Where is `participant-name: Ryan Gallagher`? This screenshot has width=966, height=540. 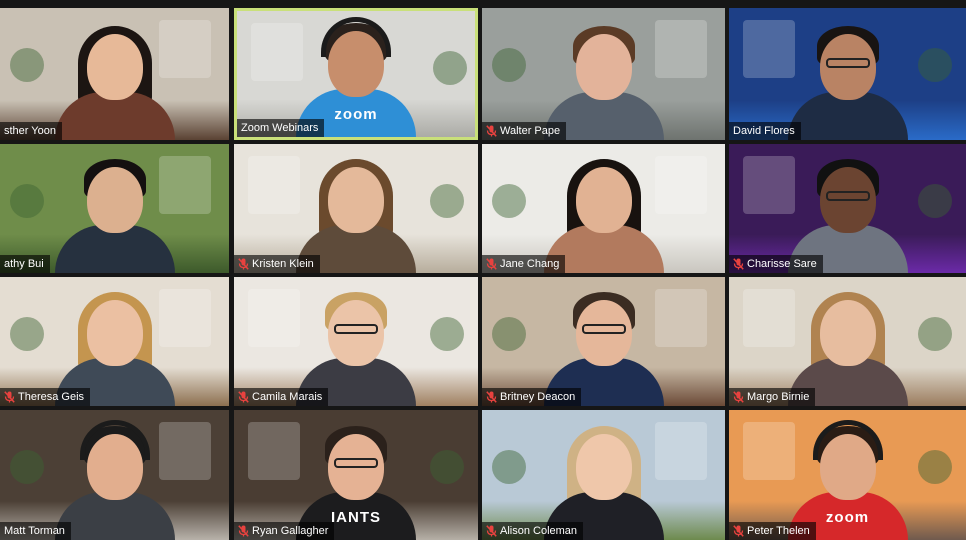
participant-name: Ryan Gallagher is located at coordinates (290, 531).